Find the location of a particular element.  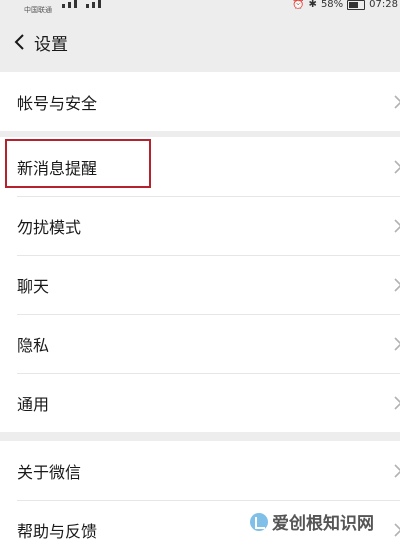

page-title: 设置 is located at coordinates (51, 44).